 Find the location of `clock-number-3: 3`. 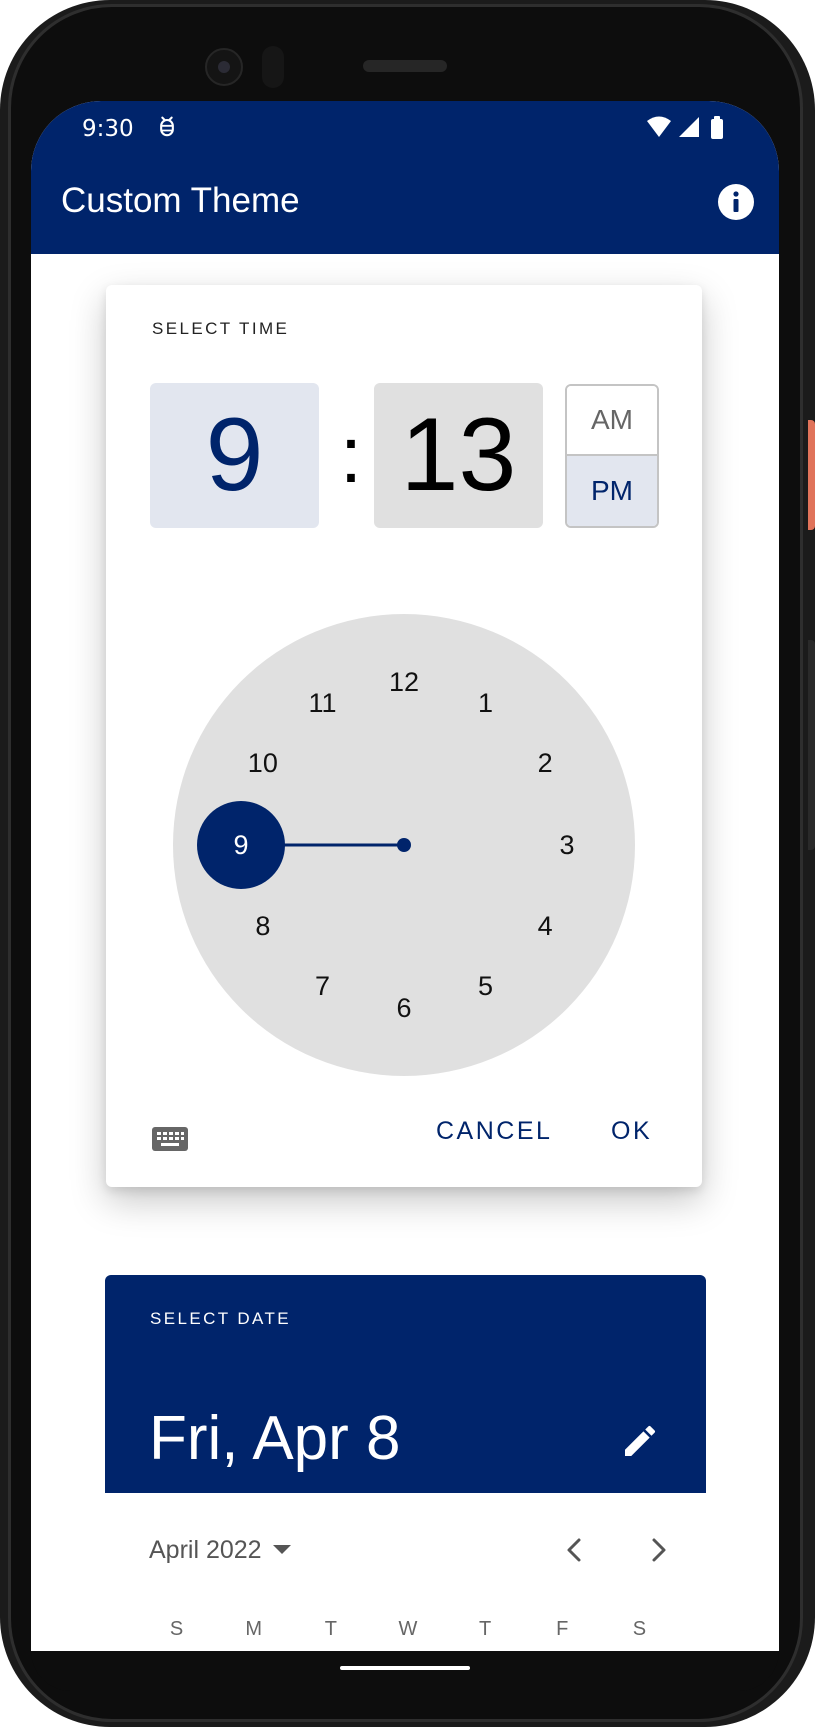

clock-number-3: 3 is located at coordinates (567, 845).